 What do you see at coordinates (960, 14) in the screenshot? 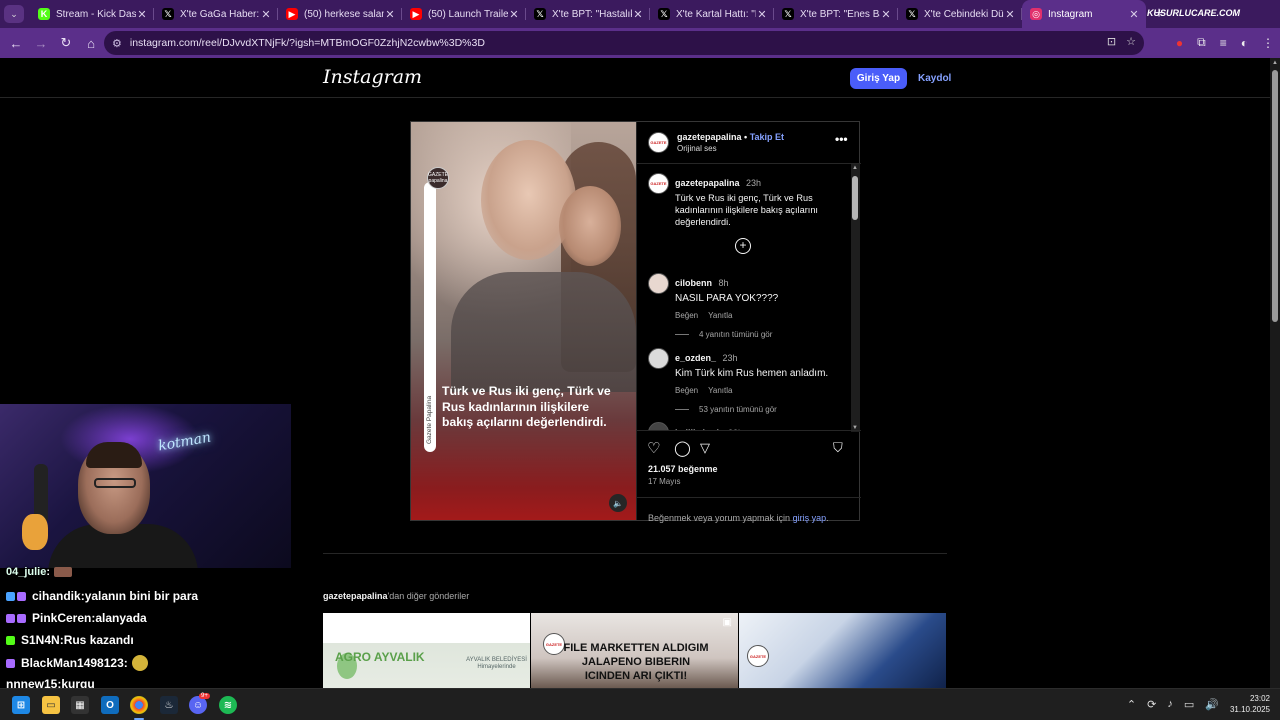
I see `browser-tab: 𝕏 X'te Cebindeki Dünya✕` at bounding box center [960, 14].